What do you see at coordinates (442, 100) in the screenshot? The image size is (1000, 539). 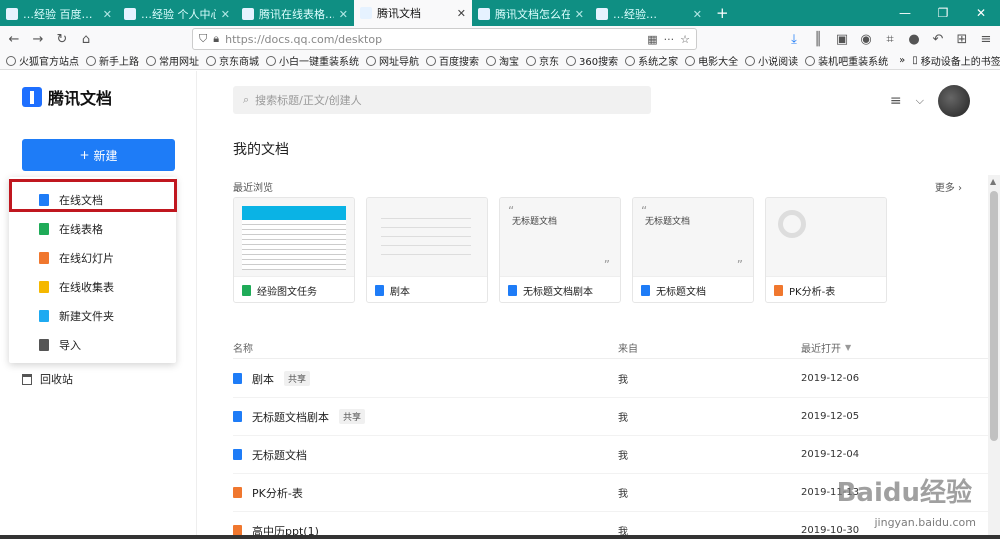 I see `search-input: ⌕ 搜索标题/正文/创建人` at bounding box center [442, 100].